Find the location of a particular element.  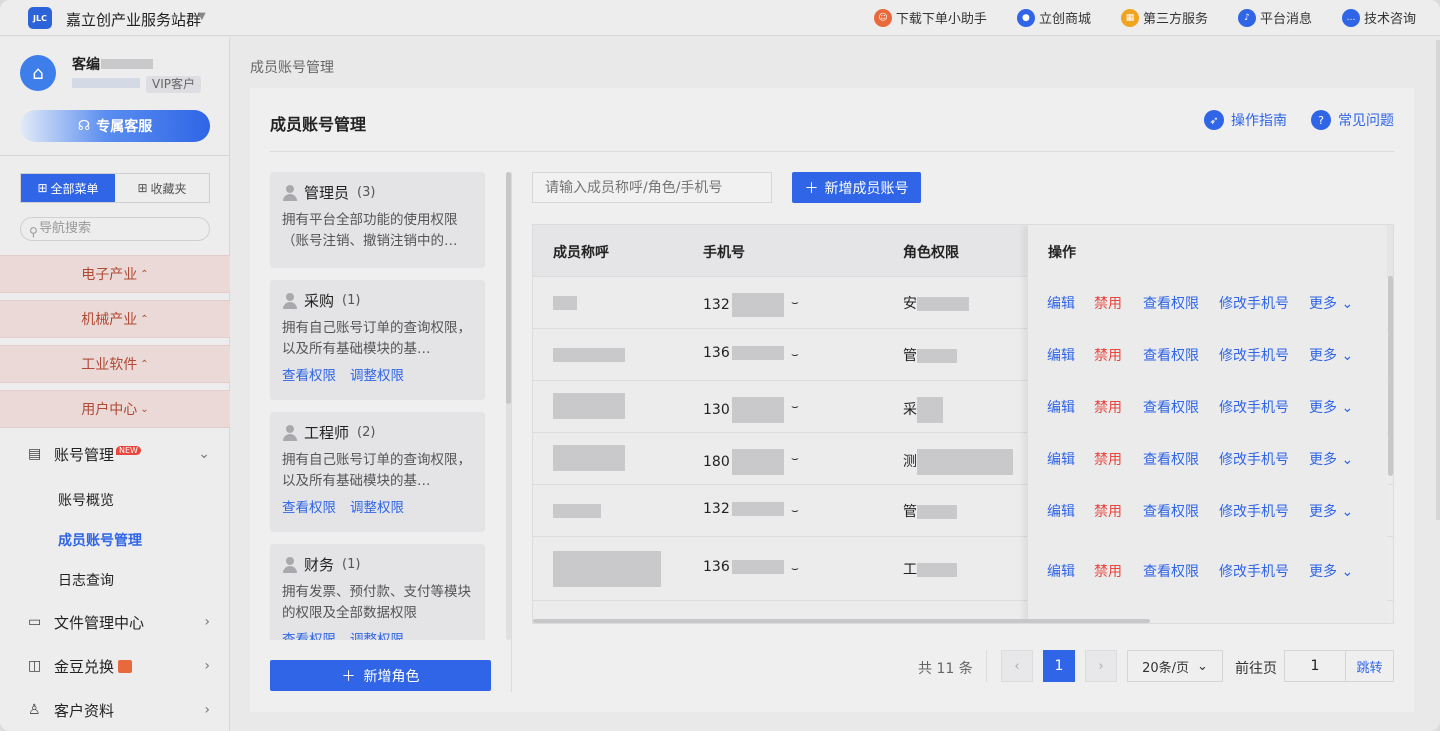

nav-account-management: ▤ 账号管理 NEW ⌄ is located at coordinates (123, 454).